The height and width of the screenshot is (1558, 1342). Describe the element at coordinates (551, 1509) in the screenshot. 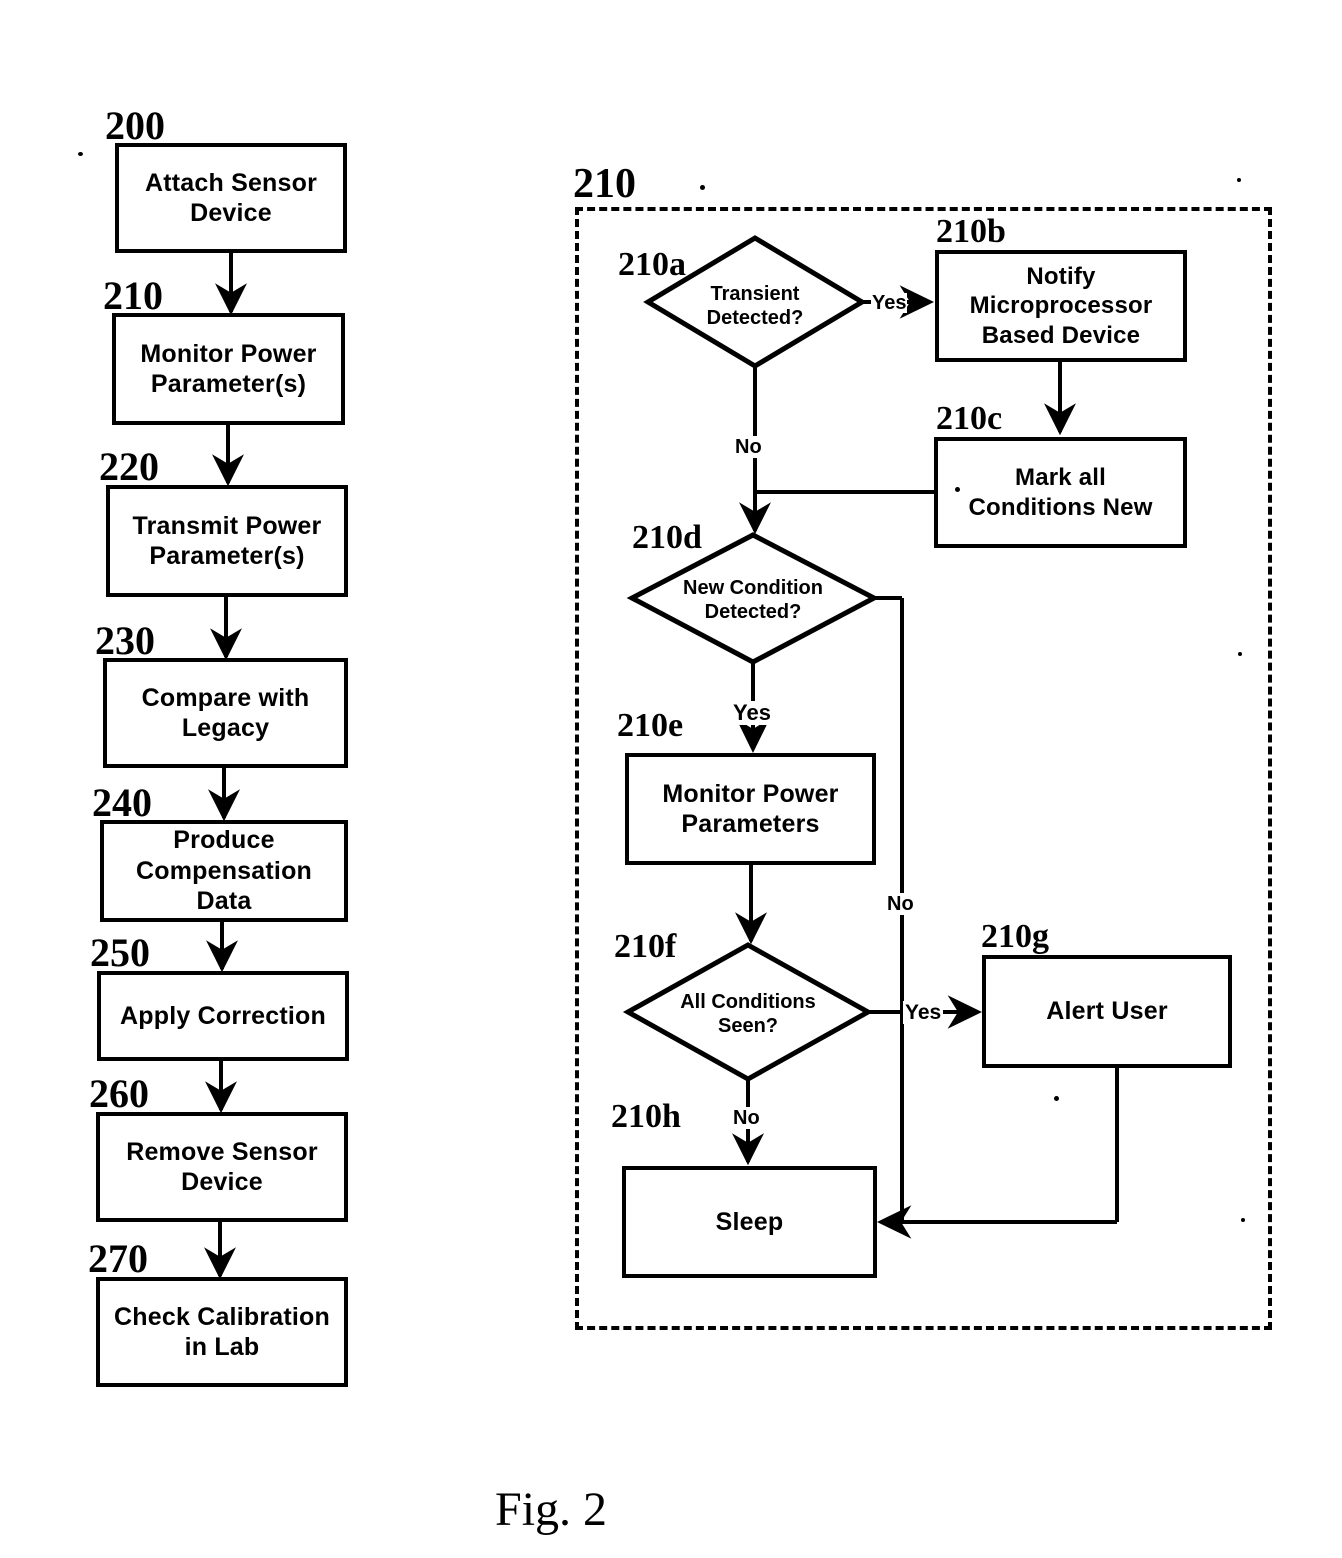

I see `figure-caption: Fig. 2` at that location.